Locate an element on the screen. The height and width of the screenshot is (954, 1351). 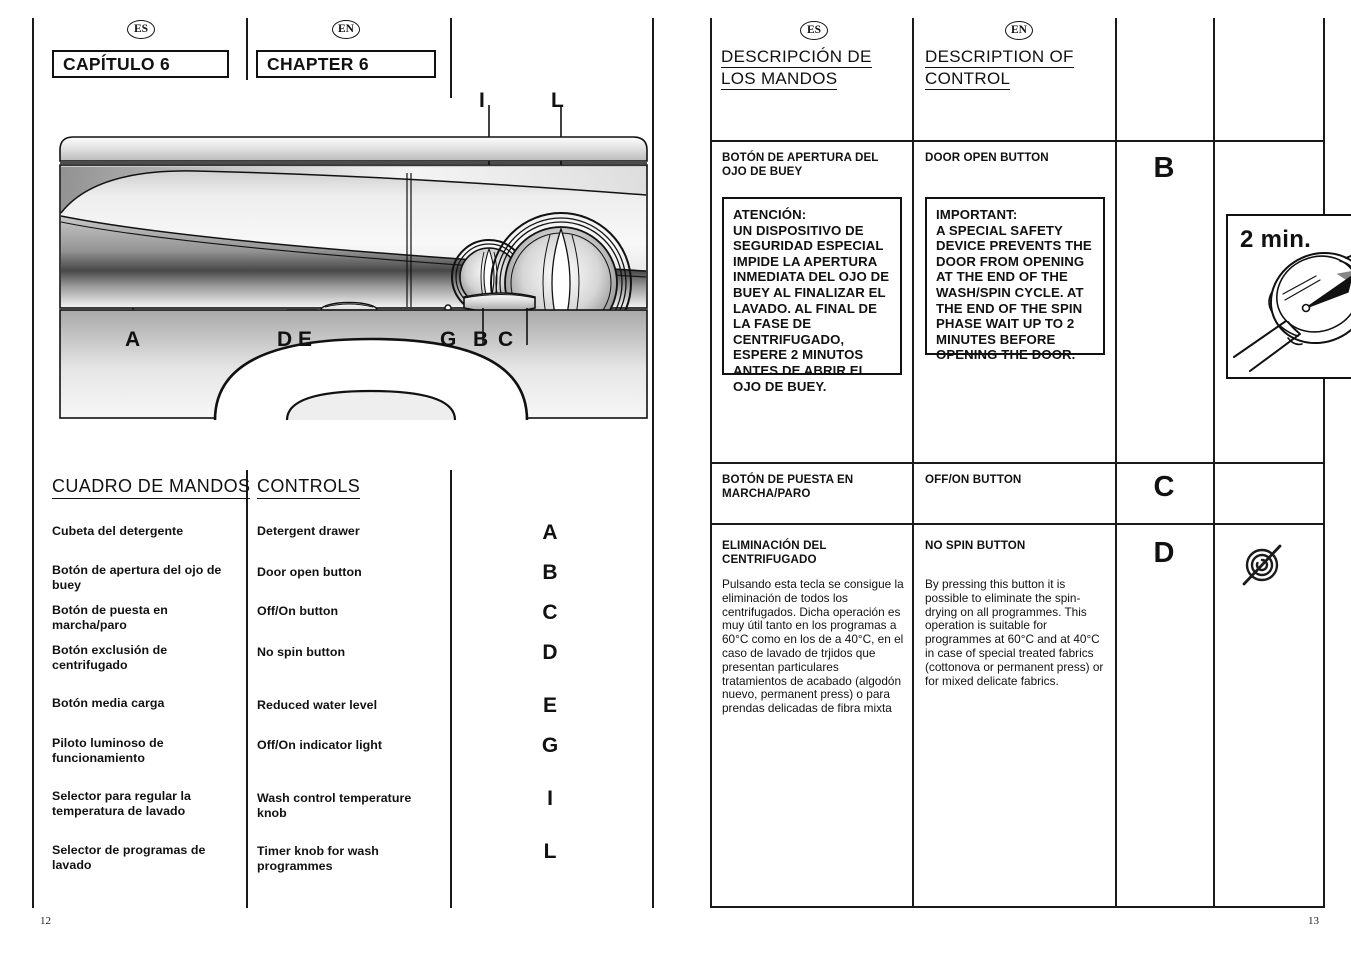
left-page-right-rule-top is located at coordinates (451, 58).